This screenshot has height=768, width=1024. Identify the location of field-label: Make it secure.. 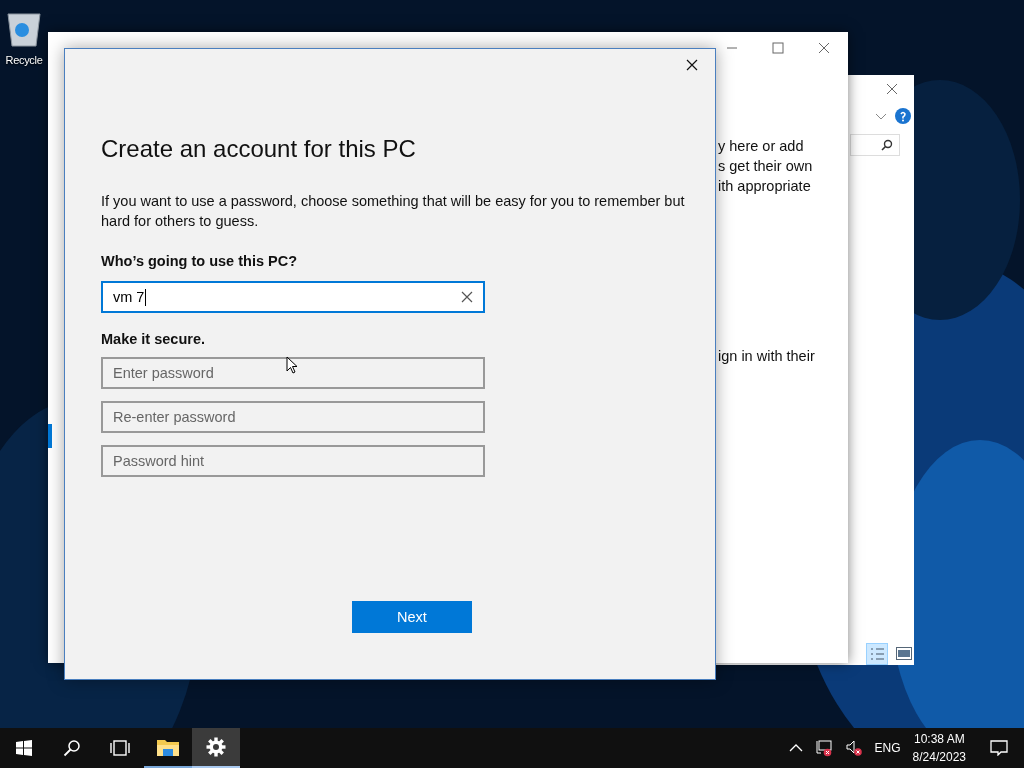
(153, 339).